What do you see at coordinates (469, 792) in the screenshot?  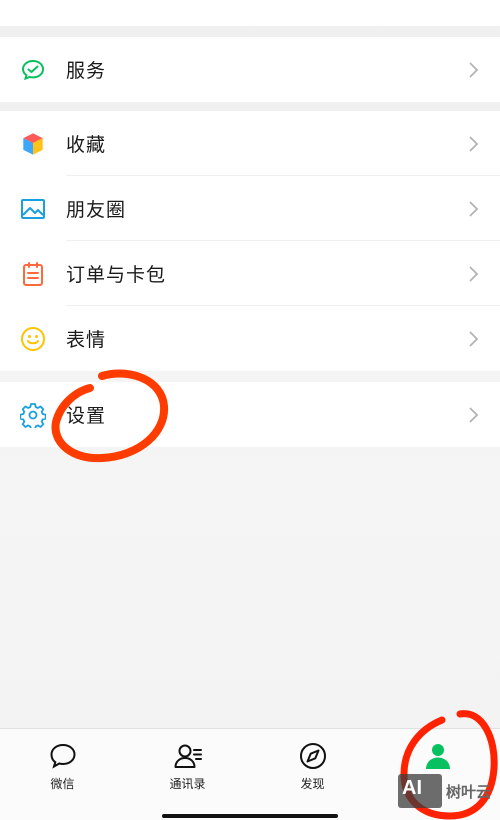 I see `watermark-text: 树叶云` at bounding box center [469, 792].